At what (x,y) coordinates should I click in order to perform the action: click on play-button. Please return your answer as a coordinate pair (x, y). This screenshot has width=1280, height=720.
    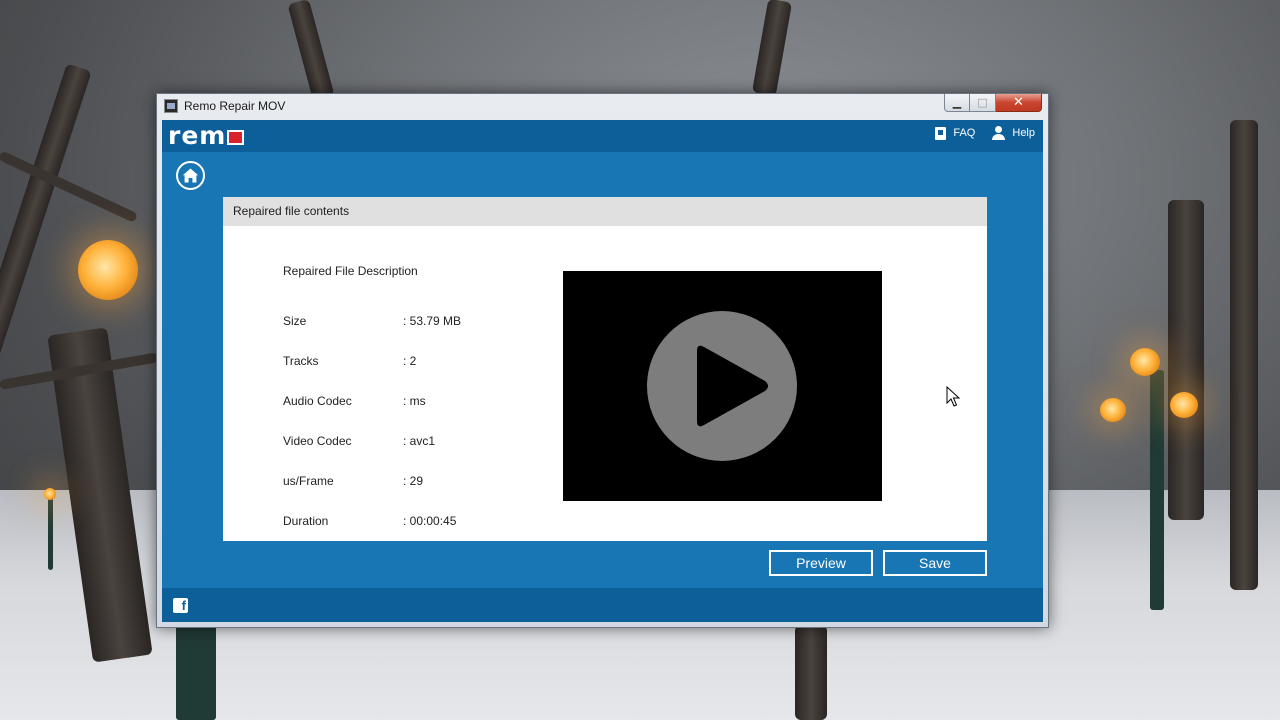
    Looking at the image, I should click on (722, 386).